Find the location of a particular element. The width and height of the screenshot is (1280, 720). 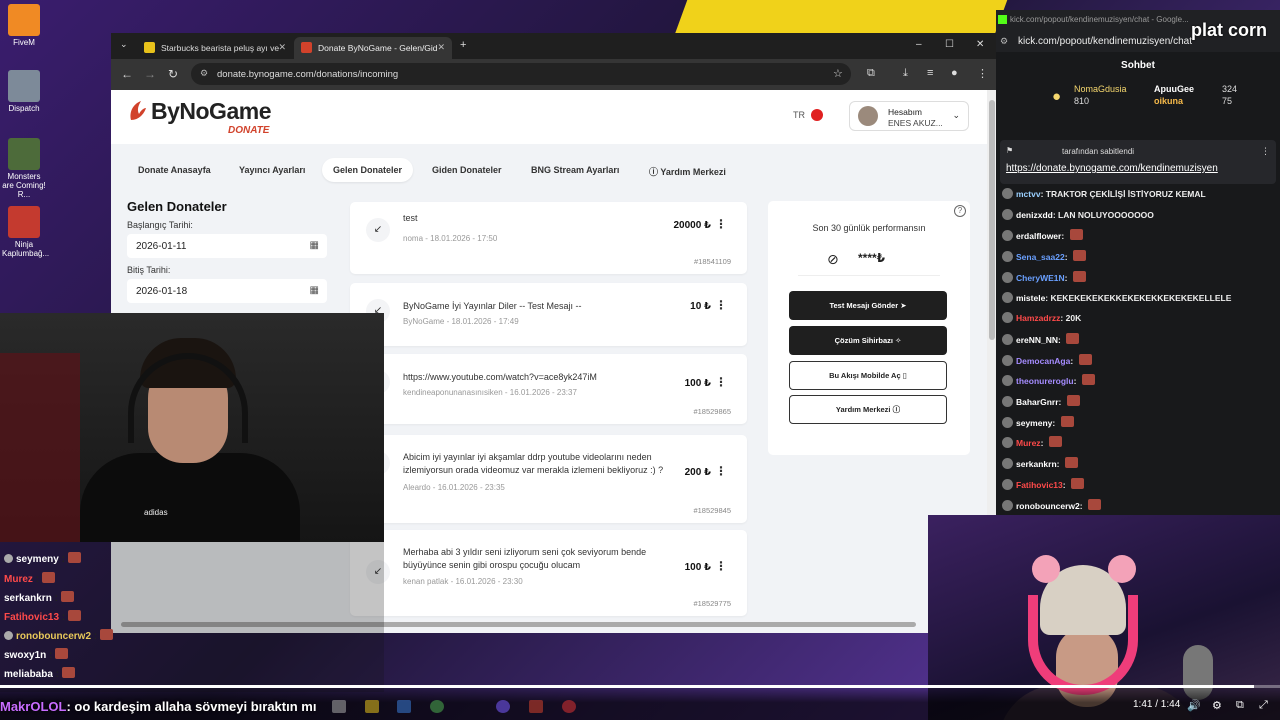

donation-id: #18541109 is located at coordinates (712, 261).